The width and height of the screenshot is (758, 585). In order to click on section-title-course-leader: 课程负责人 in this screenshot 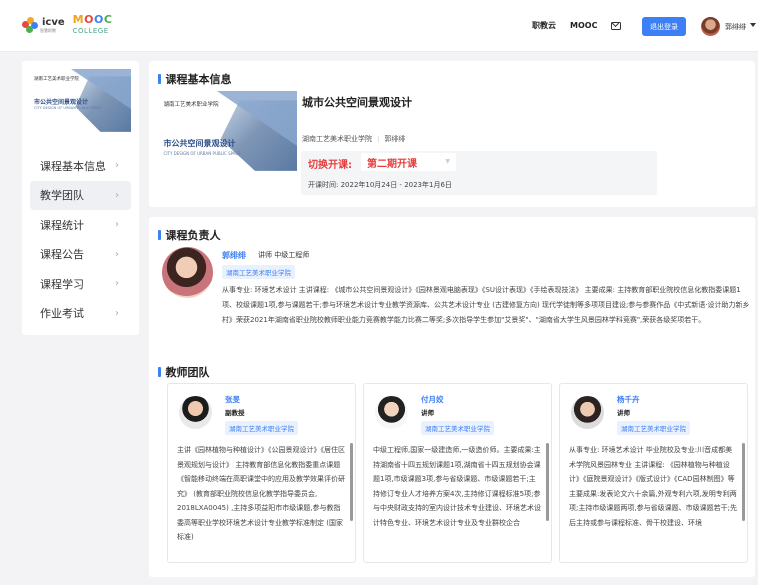, I will do `click(189, 235)`.